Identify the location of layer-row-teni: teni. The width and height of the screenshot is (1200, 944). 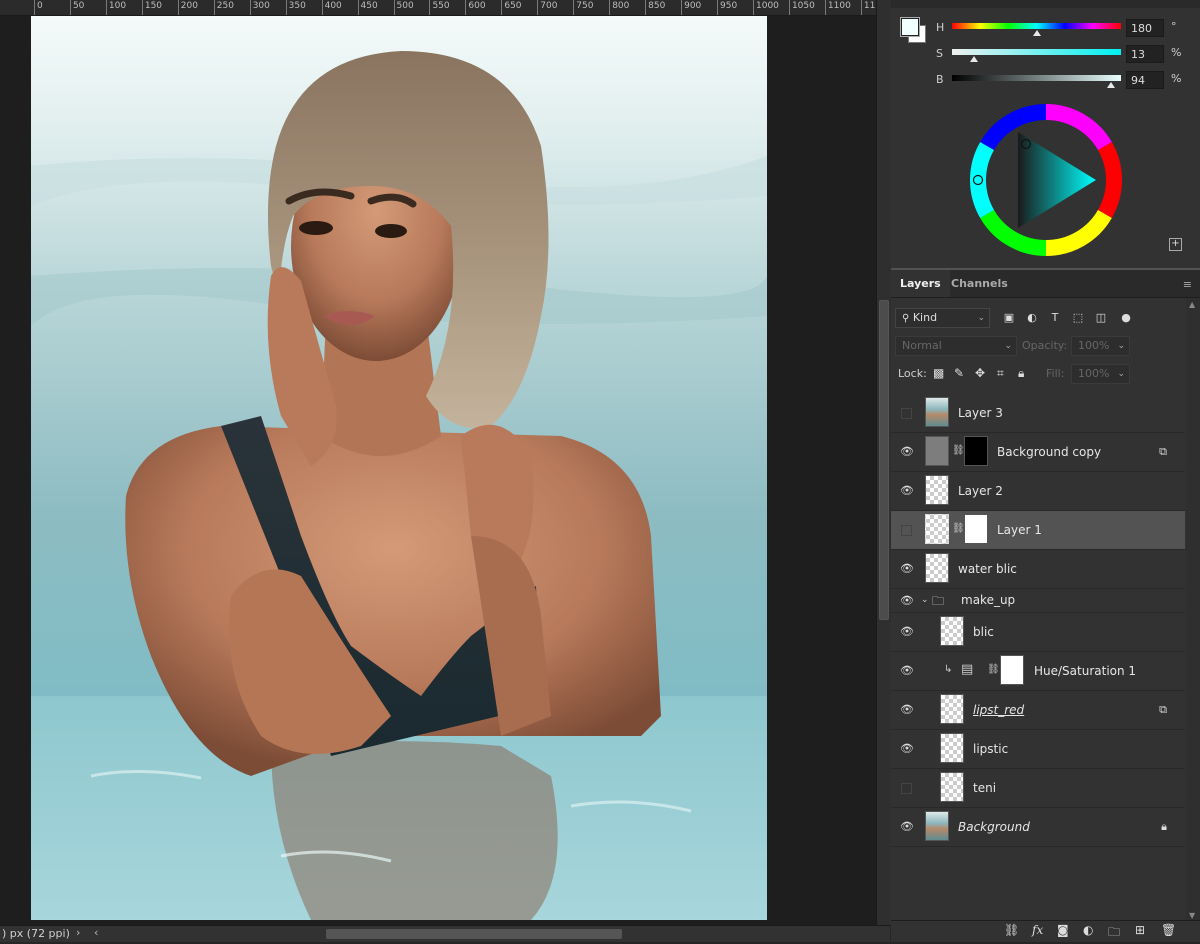
(1038, 788).